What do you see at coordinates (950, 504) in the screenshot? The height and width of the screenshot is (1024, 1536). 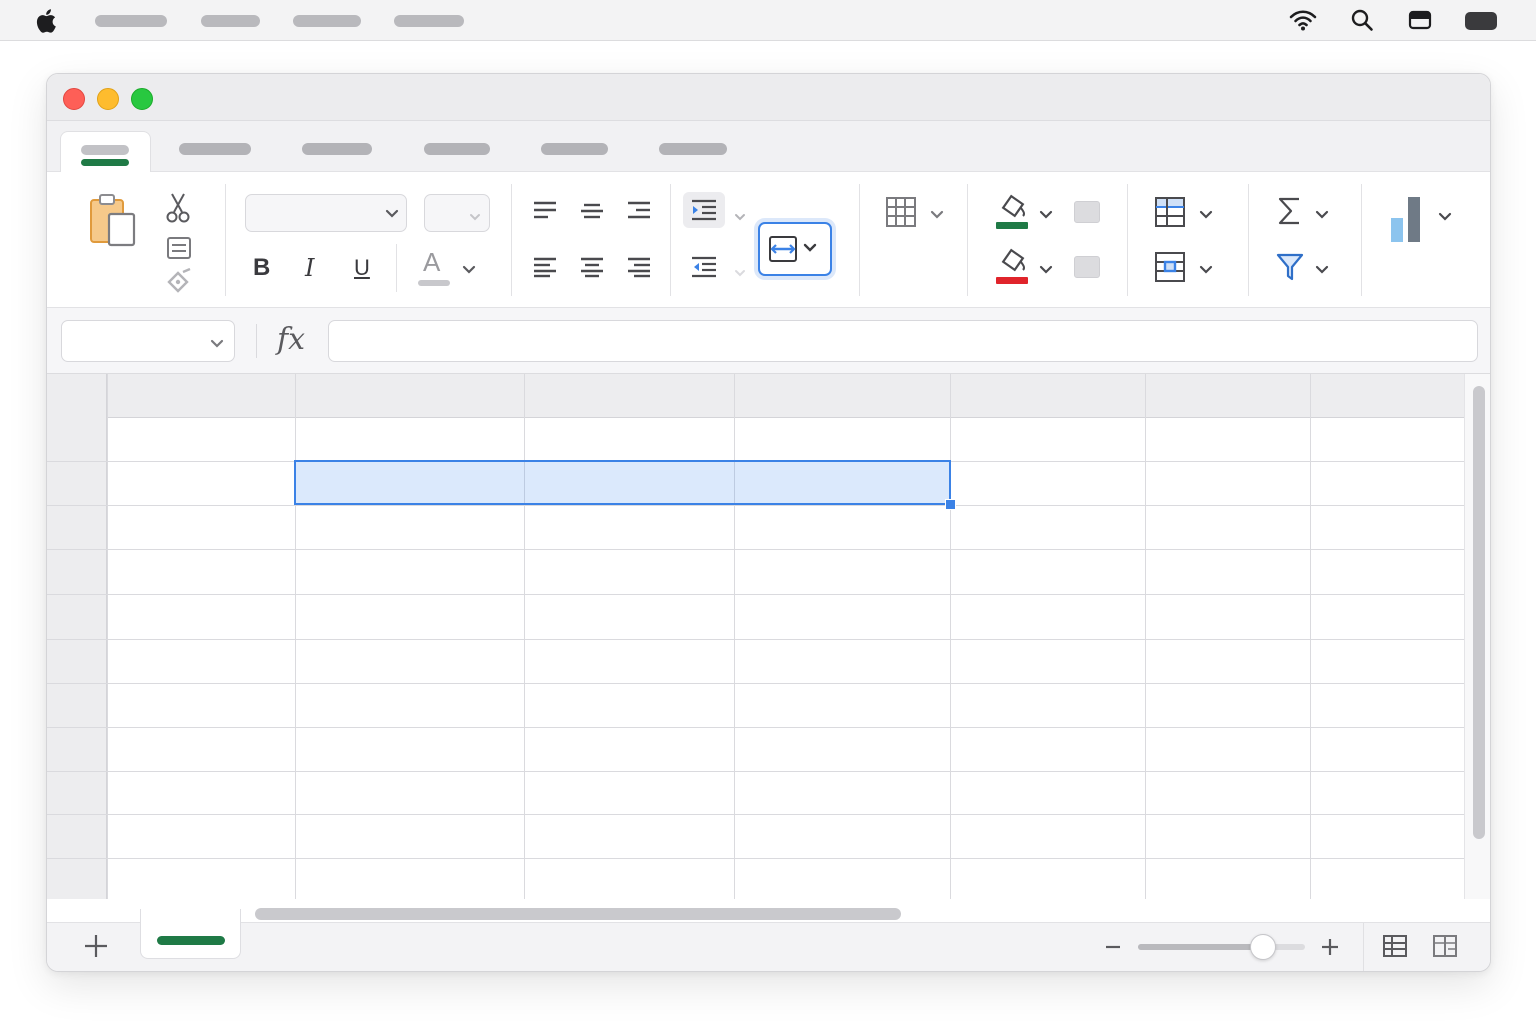 I see `fill-handle` at bounding box center [950, 504].